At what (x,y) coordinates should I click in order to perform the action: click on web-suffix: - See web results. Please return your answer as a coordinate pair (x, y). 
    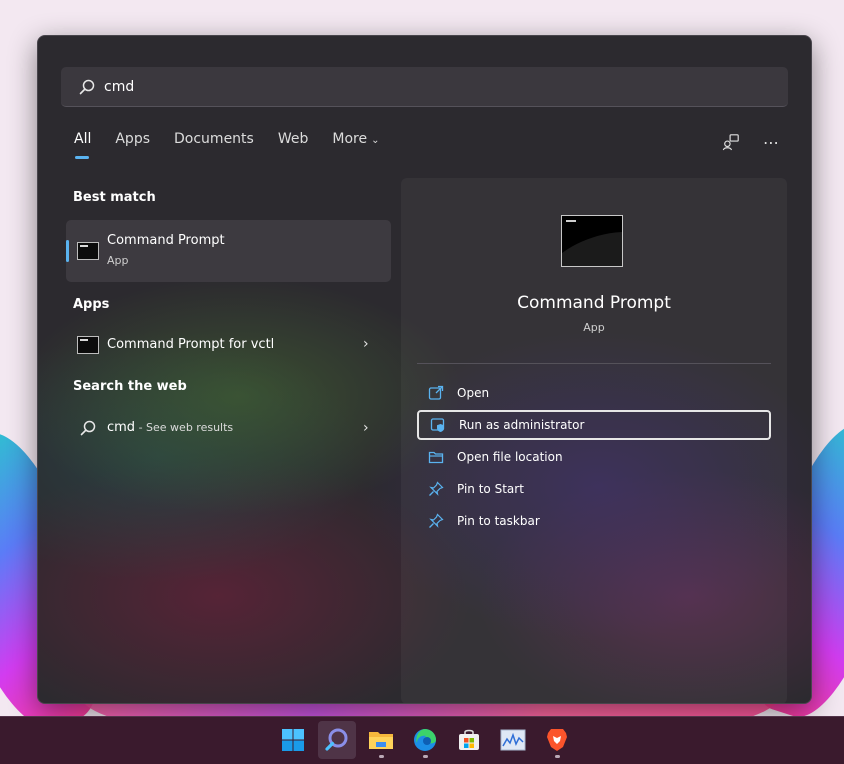
    Looking at the image, I should click on (184, 427).